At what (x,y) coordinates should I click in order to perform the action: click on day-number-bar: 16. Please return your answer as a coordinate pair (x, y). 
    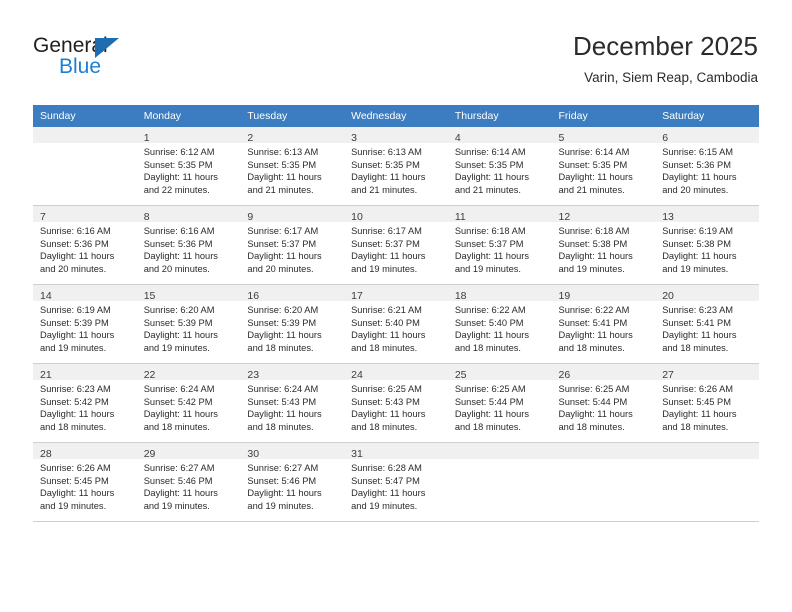
    Looking at the image, I should click on (292, 293).